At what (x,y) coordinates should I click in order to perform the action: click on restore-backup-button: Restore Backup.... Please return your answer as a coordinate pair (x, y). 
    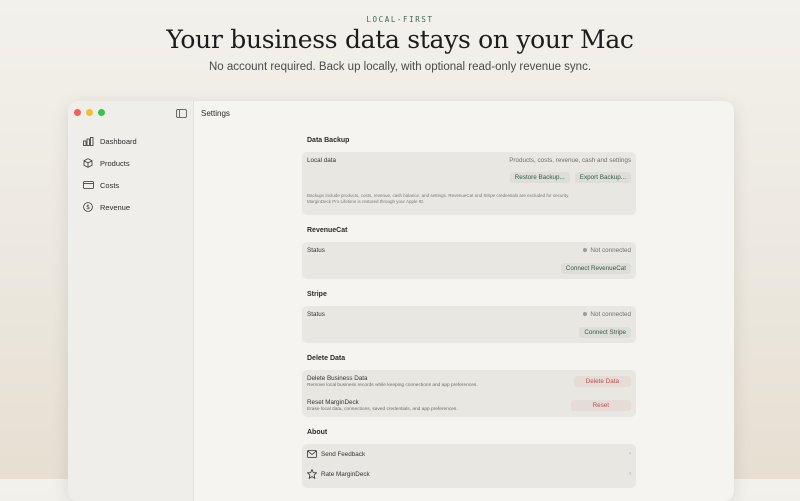
    Looking at the image, I should click on (539, 177).